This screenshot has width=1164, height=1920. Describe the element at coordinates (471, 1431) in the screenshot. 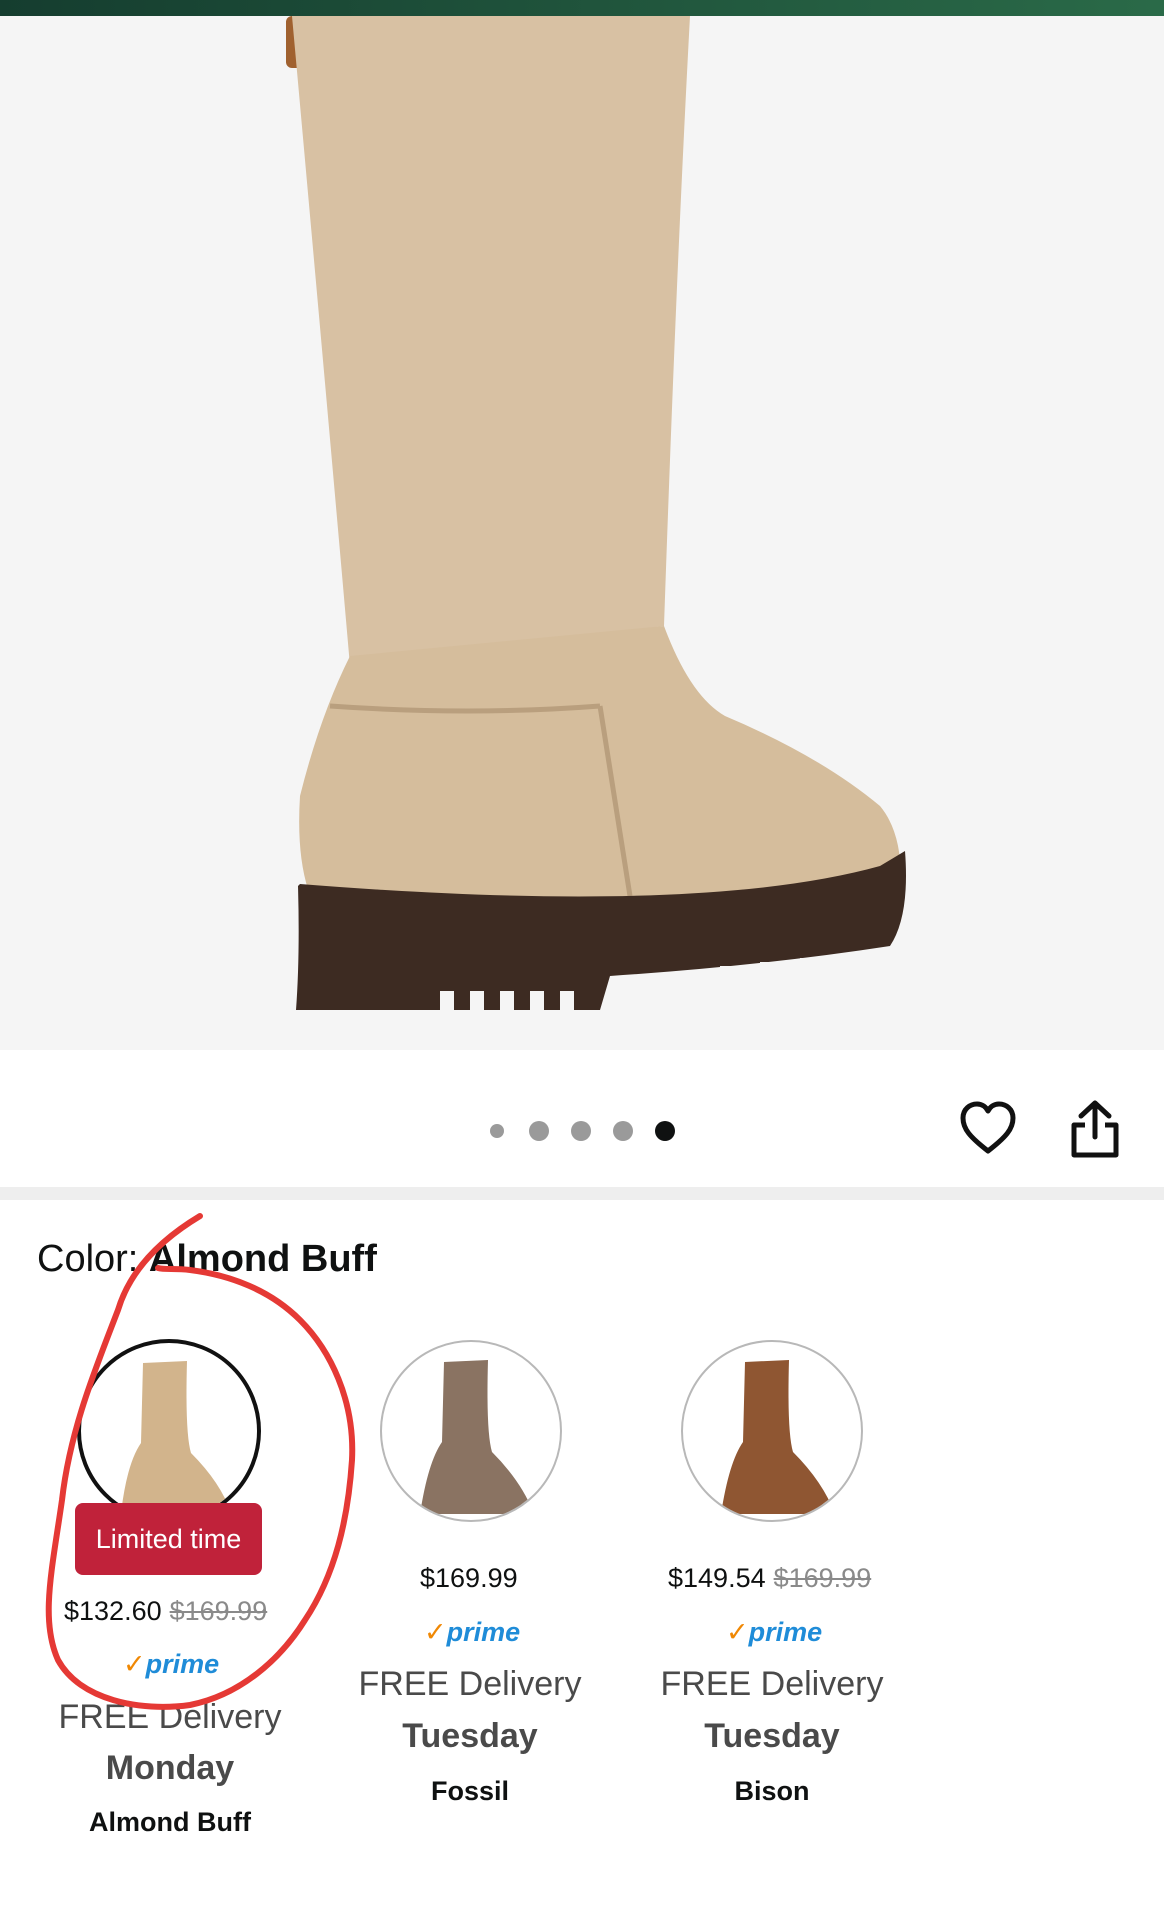

I see `color-swatch-fossil` at that location.